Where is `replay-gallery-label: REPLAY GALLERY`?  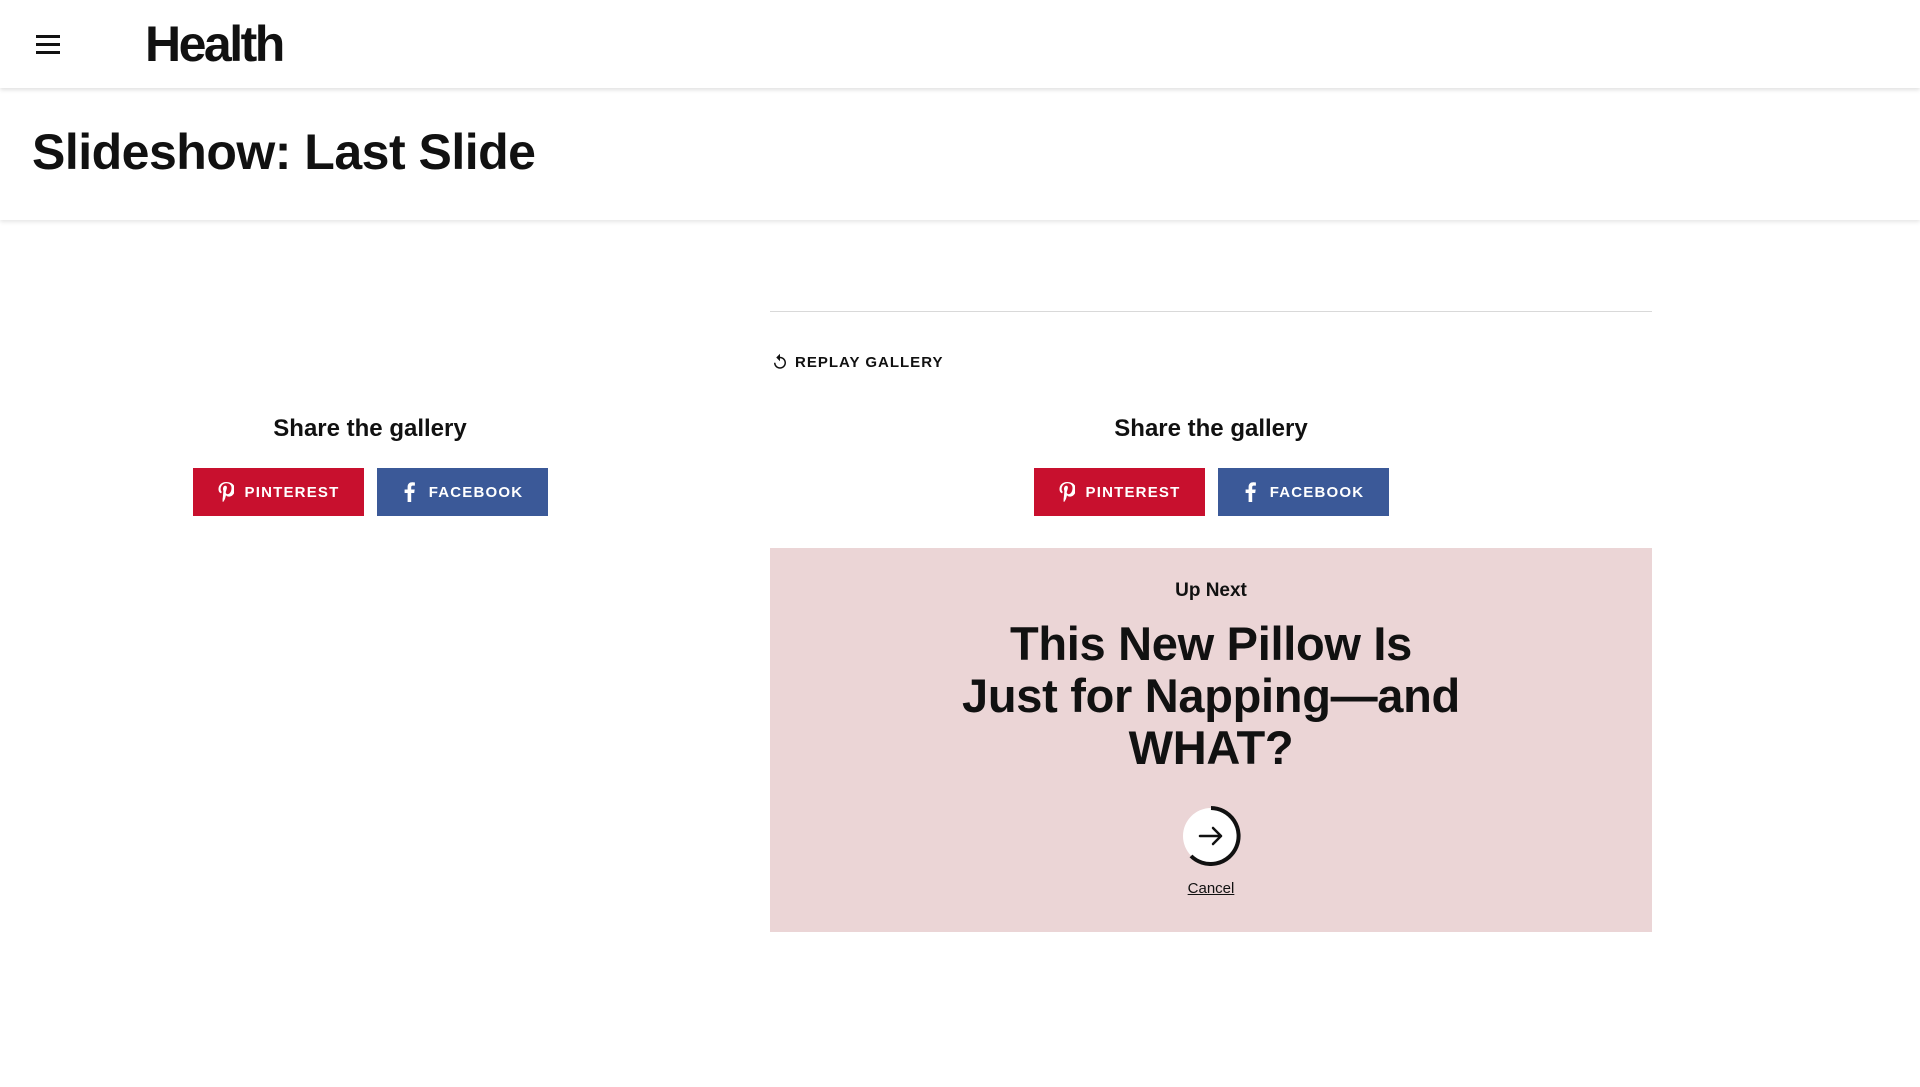
replay-gallery-label: REPLAY GALLERY is located at coordinates (869, 362).